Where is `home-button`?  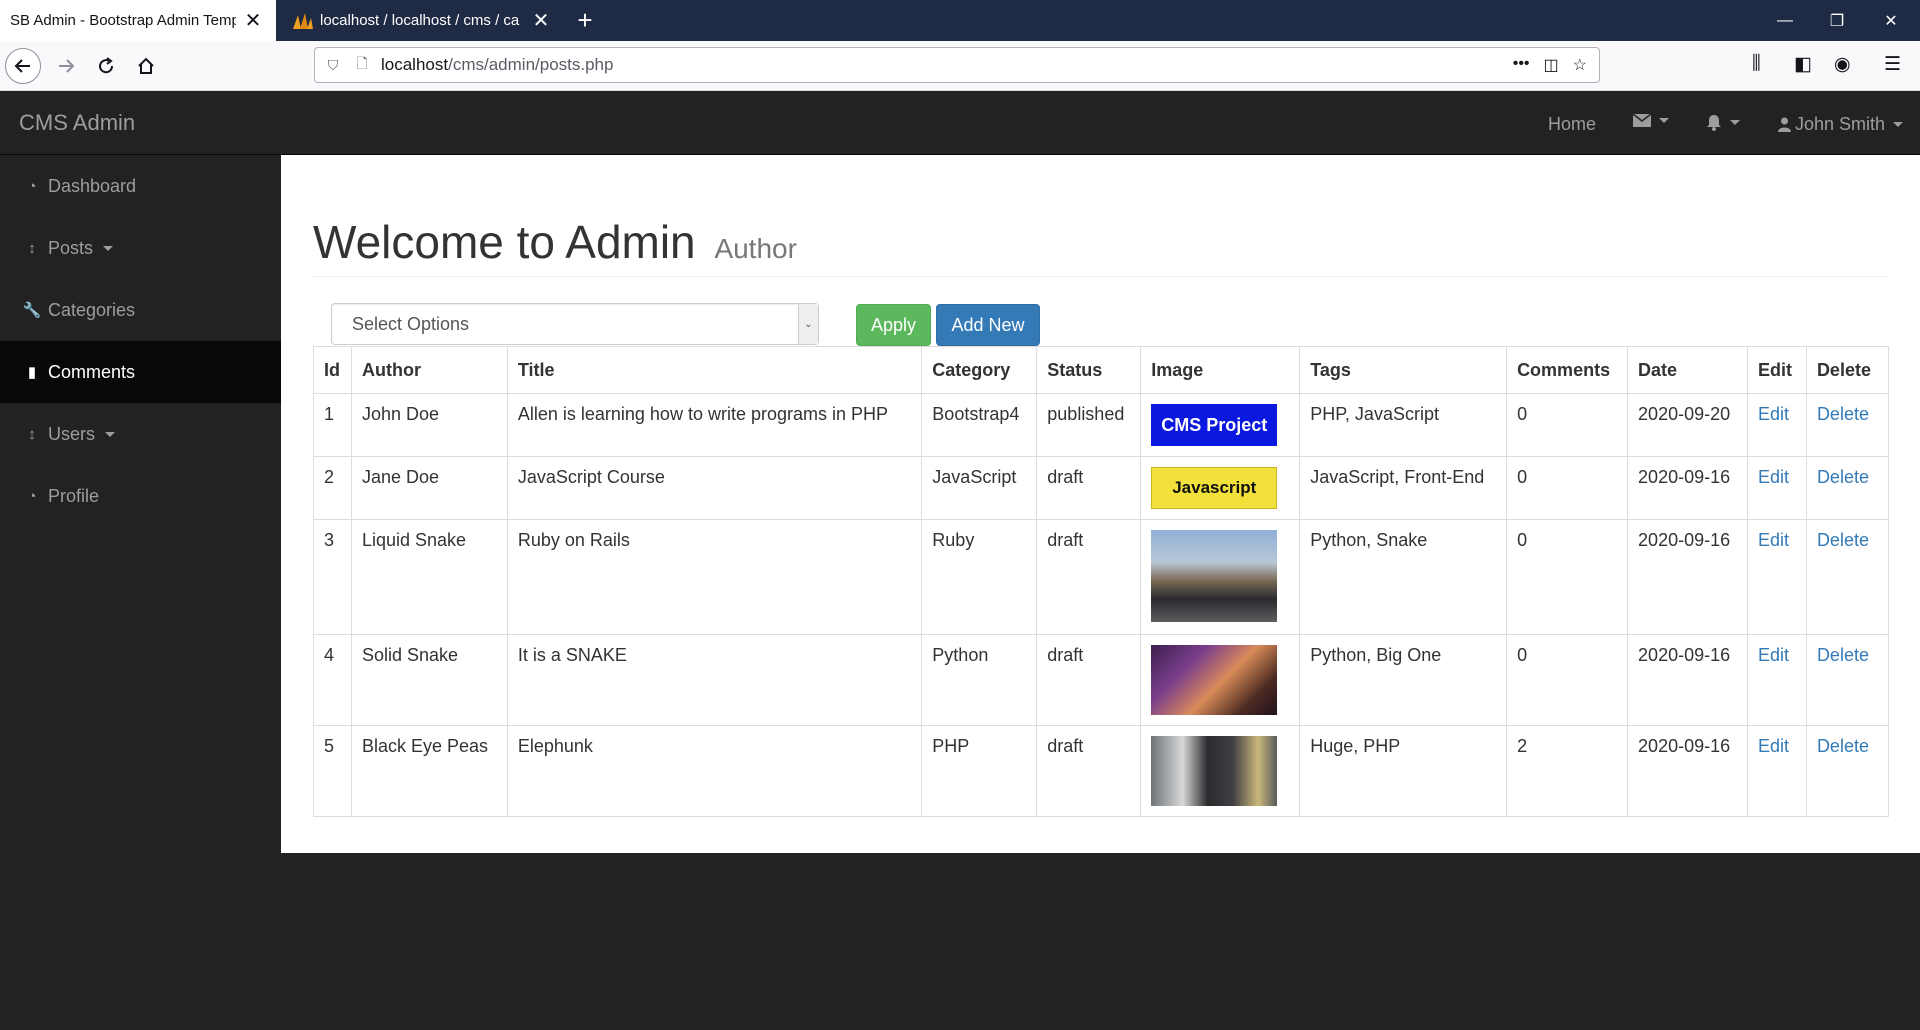
home-button is located at coordinates (146, 66).